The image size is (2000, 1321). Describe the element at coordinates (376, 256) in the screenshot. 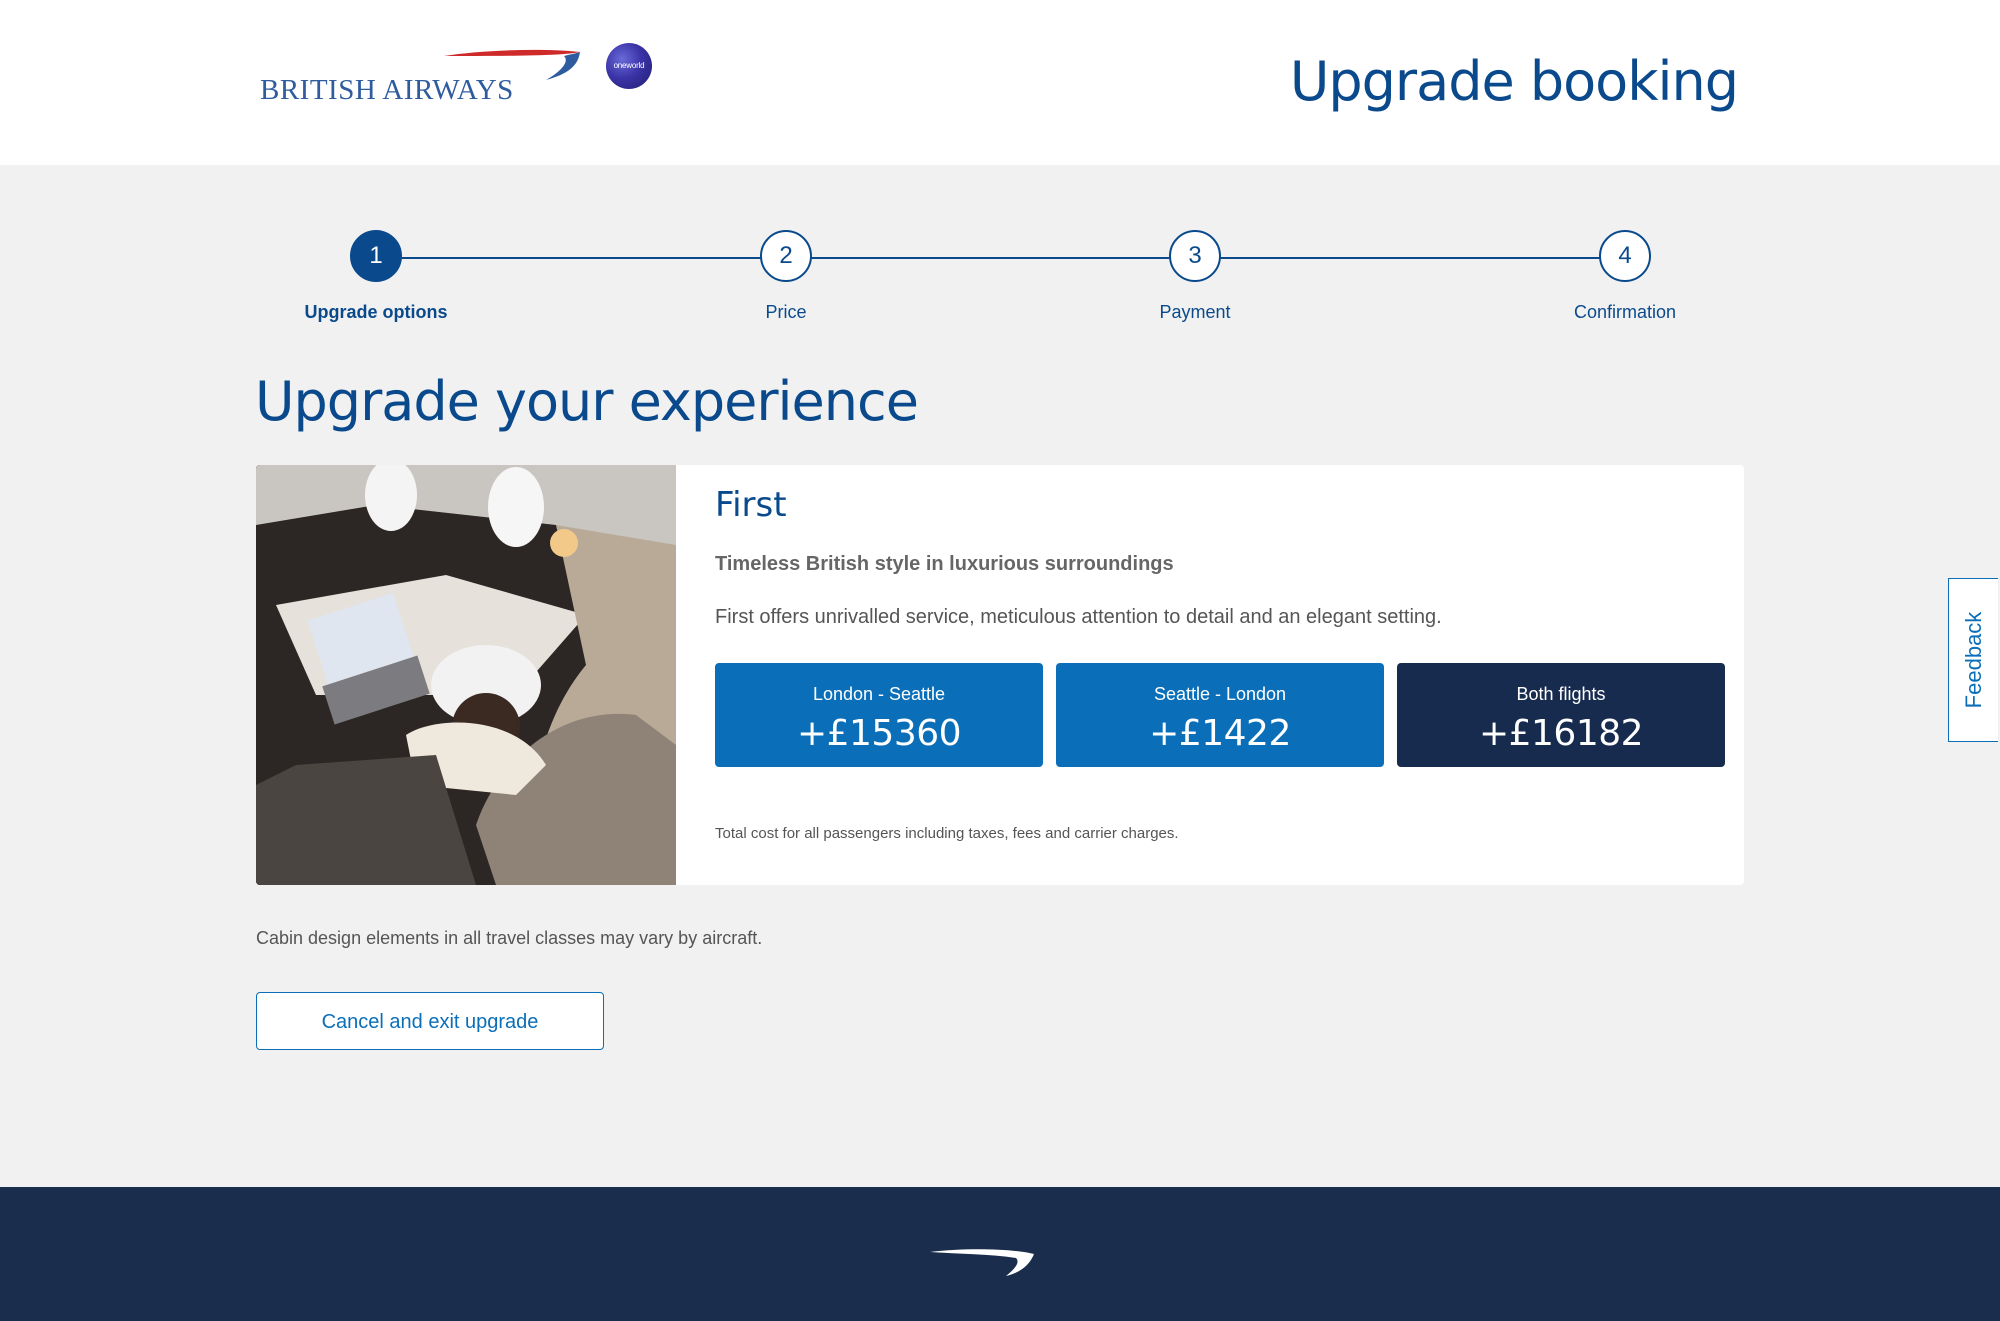

I see `step-number: 1` at that location.